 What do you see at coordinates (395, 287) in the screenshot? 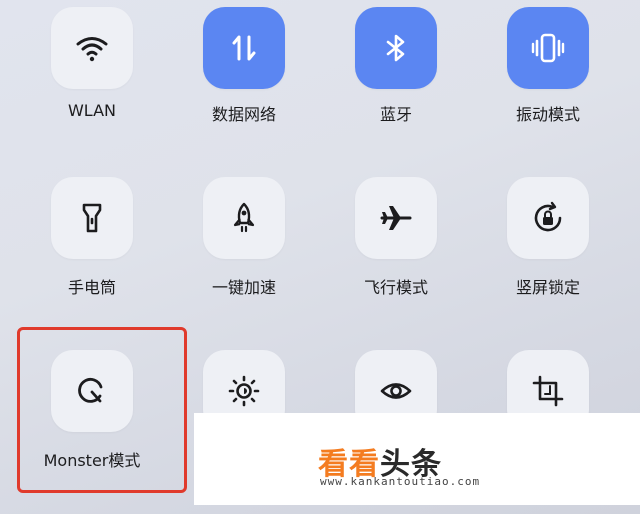
I see `airplane-mode-label: 飞行模式` at bounding box center [395, 287].